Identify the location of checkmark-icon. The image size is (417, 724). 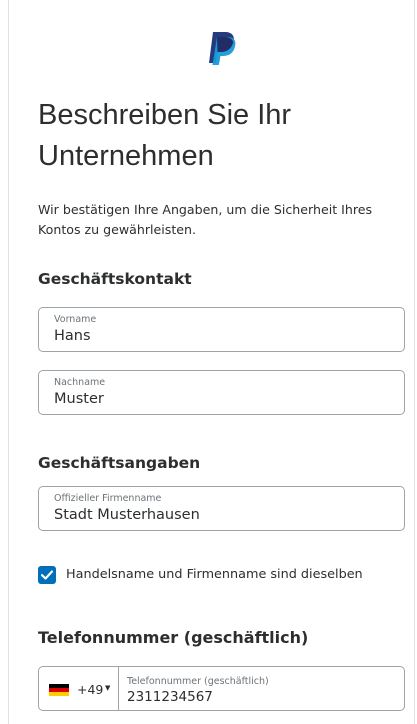
(47, 575).